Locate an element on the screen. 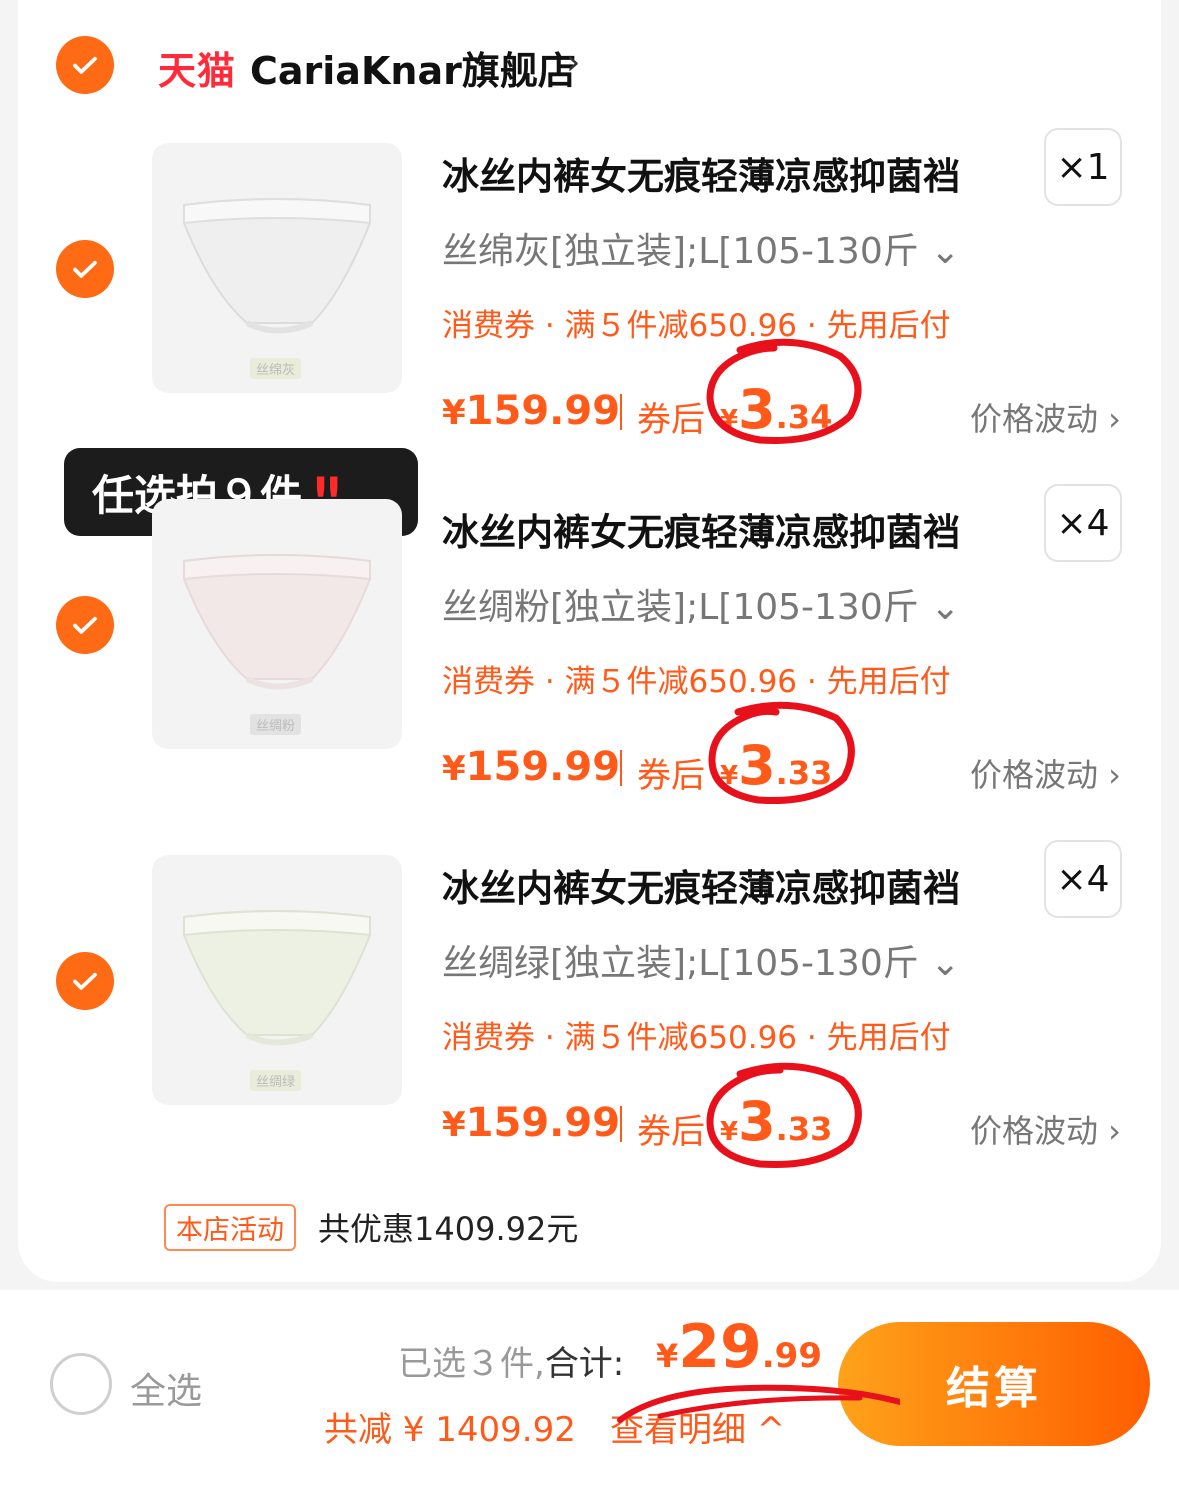  total-price: ¥29.99 is located at coordinates (739, 1347).